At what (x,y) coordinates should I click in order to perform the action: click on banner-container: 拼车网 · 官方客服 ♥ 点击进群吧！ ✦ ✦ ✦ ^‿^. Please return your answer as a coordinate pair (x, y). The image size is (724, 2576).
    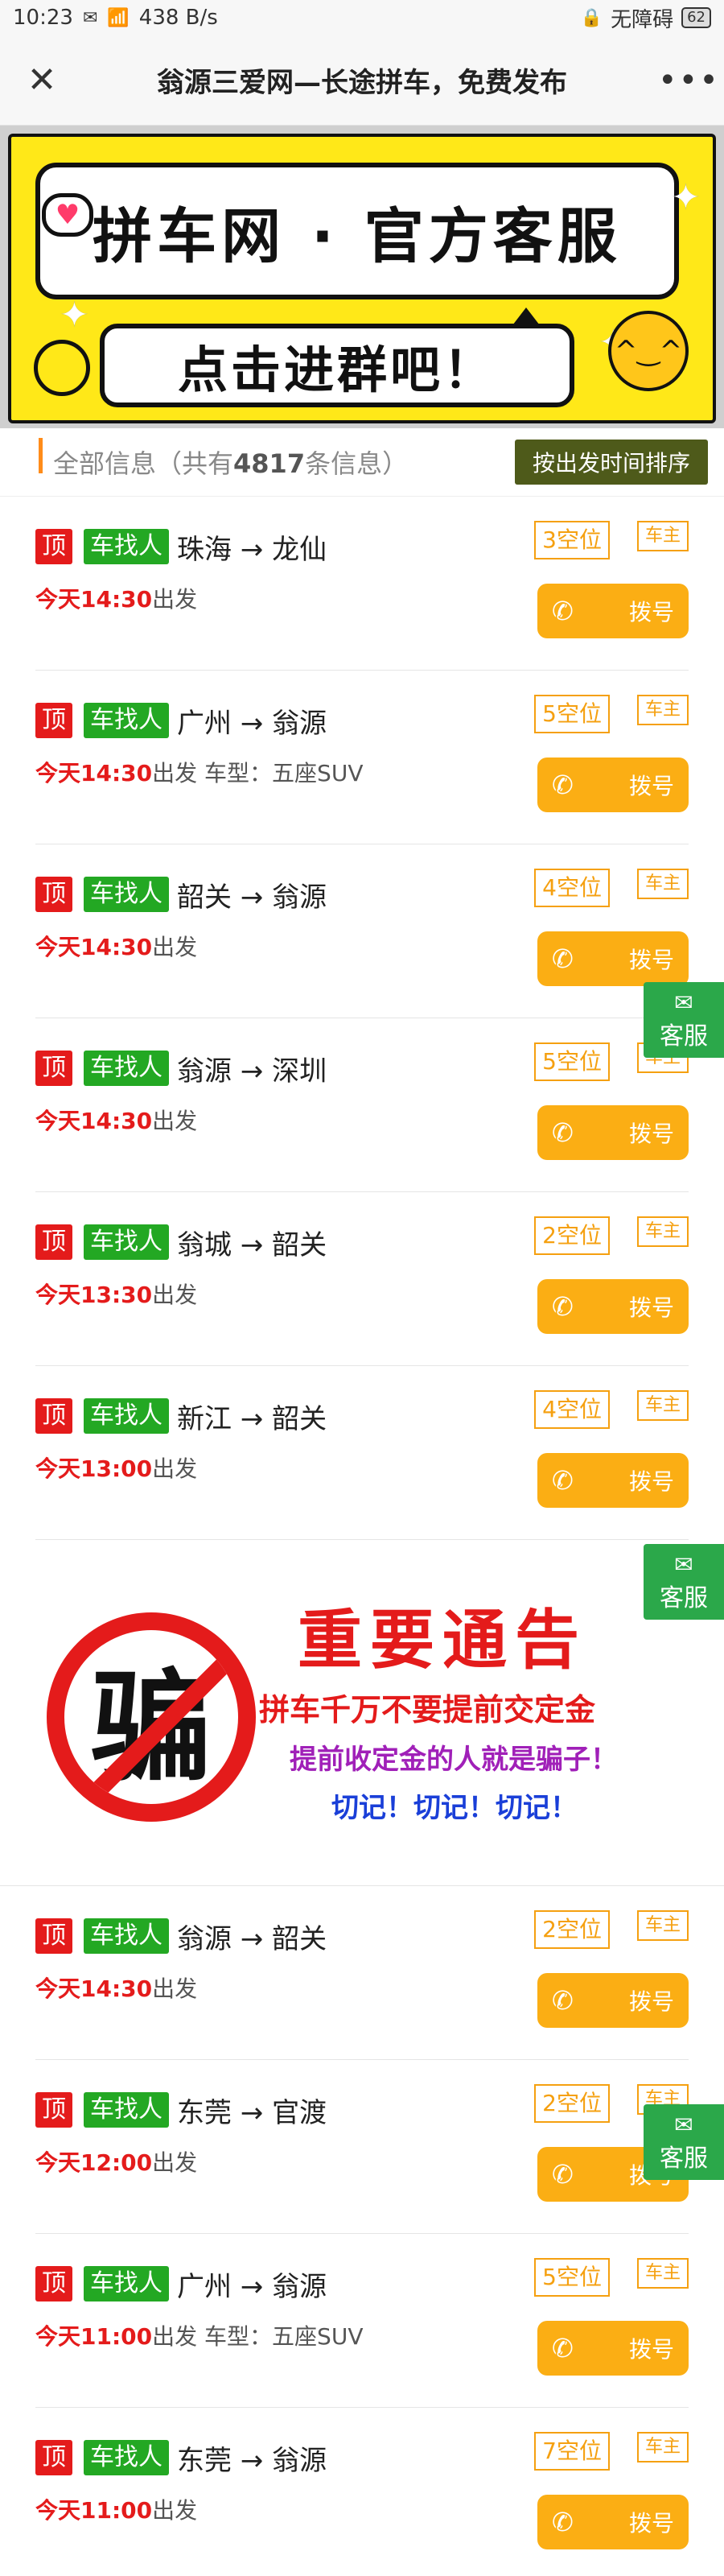
    Looking at the image, I should click on (362, 277).